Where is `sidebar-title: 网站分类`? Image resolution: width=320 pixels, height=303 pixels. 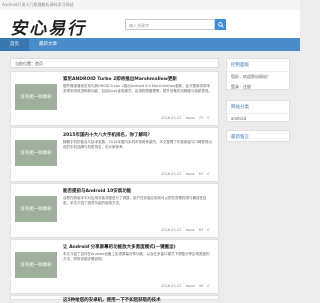
sidebar-title: 网站分类 is located at coordinates (258, 107).